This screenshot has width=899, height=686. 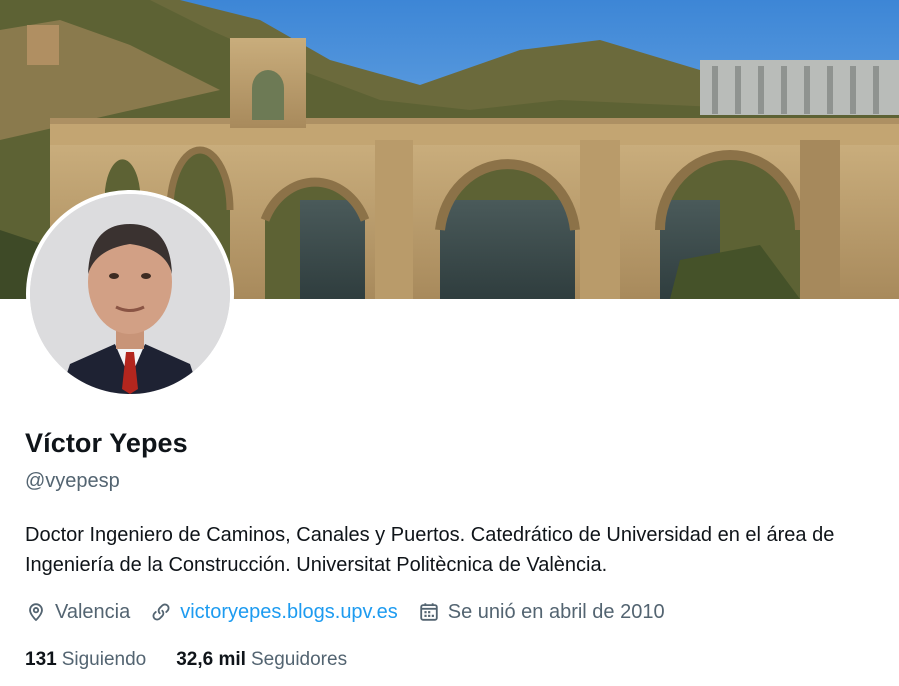 What do you see at coordinates (72, 481) in the screenshot?
I see `profile-handle: @vyepesp` at bounding box center [72, 481].